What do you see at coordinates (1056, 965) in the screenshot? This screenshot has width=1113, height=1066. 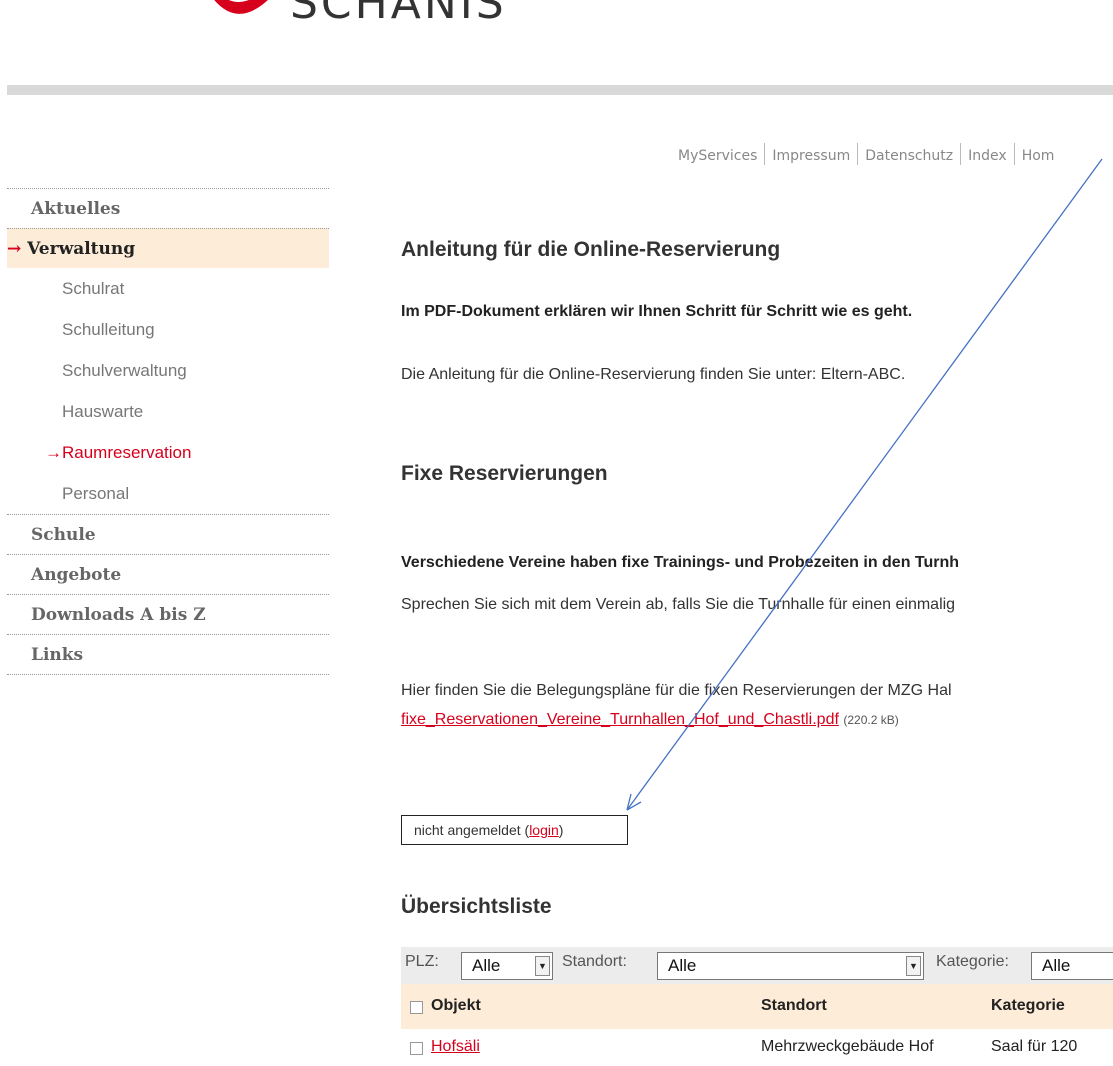 I see `kategorie-select-value: Alle` at bounding box center [1056, 965].